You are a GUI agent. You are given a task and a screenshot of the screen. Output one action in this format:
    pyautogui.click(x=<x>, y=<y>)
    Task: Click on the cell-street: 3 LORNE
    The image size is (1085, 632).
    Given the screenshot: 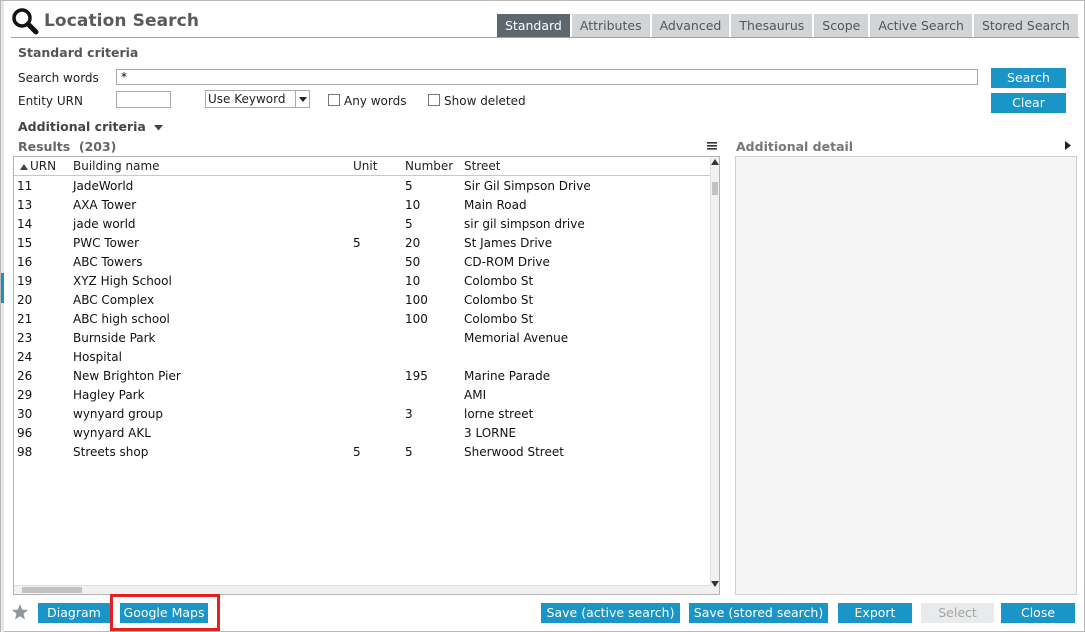 What is the action you would take?
    pyautogui.click(x=490, y=433)
    